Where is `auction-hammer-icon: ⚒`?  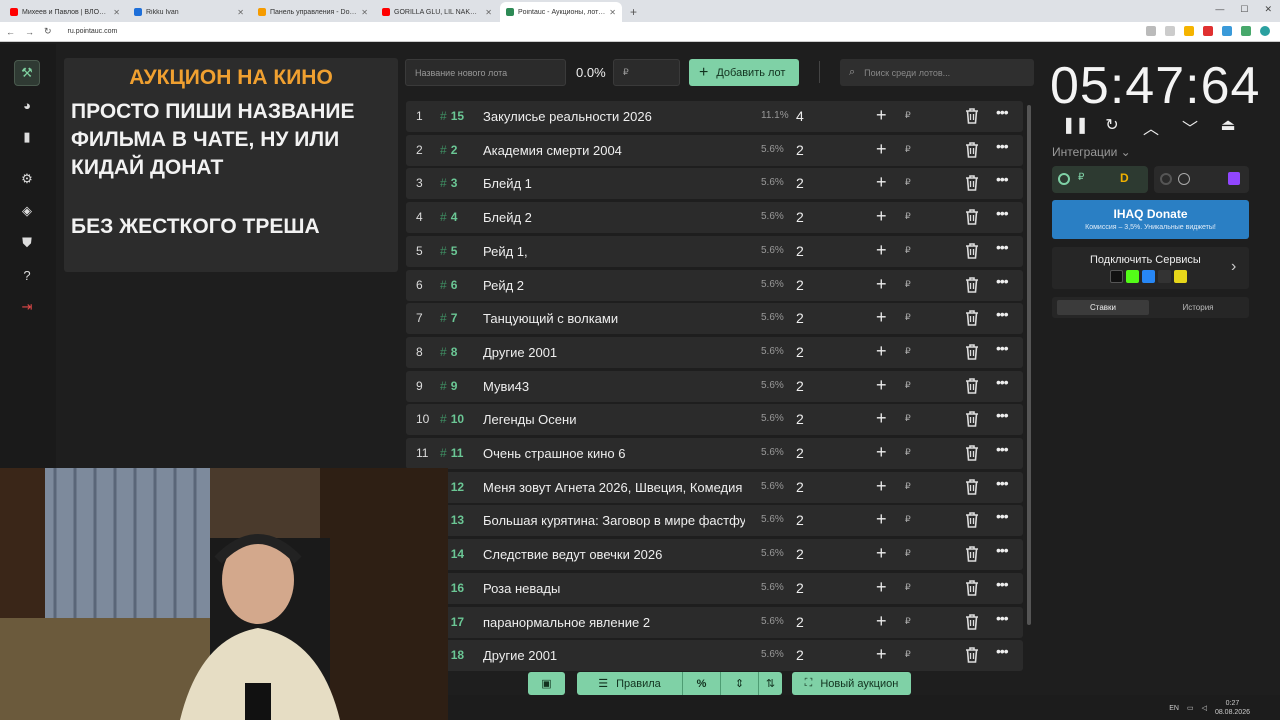
auction-hammer-icon: ⚒ is located at coordinates (27, 73).